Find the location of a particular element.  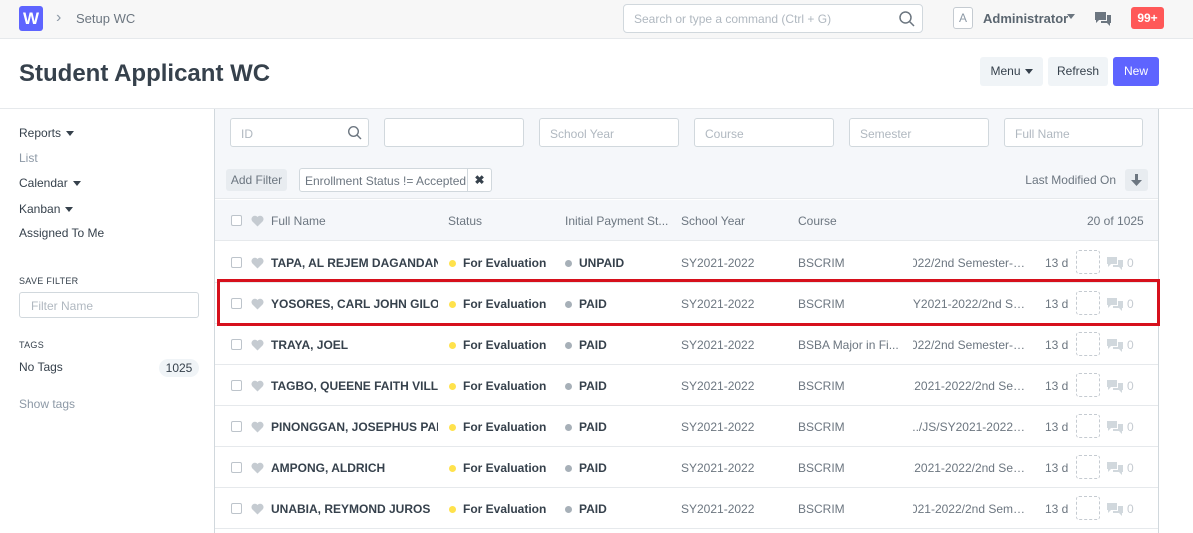

save-filter-heading: SAVE FILTER is located at coordinates (49, 281).